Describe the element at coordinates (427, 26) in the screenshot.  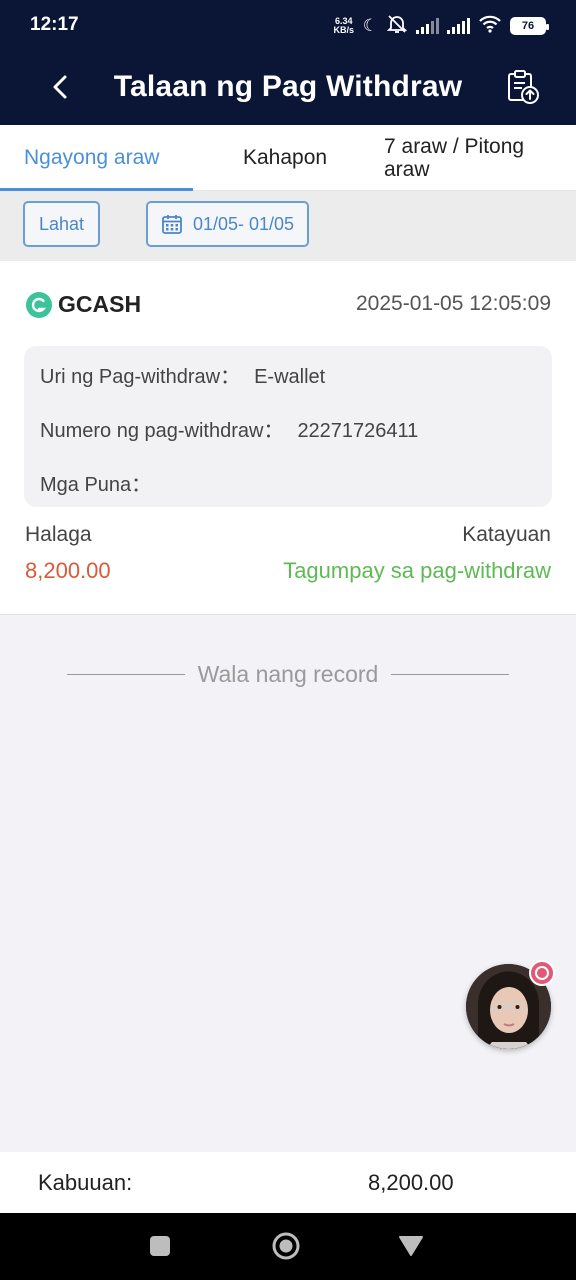
I see `signal-icon` at that location.